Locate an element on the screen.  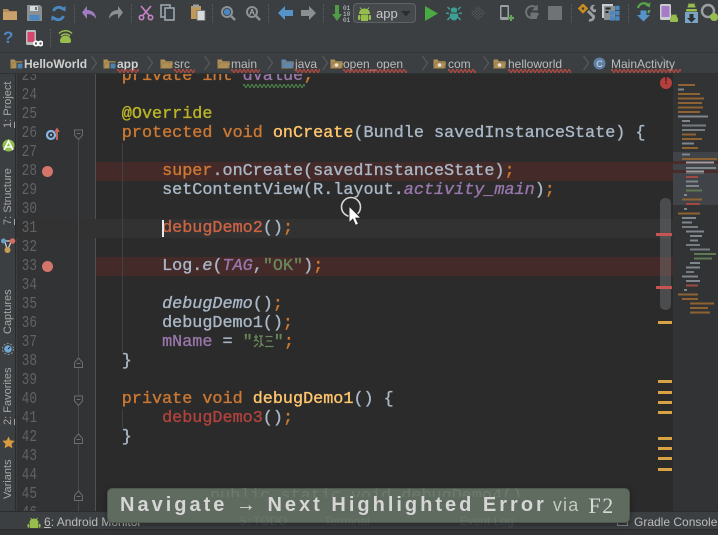
svg-text: 01 is located at coordinates (347, 20).